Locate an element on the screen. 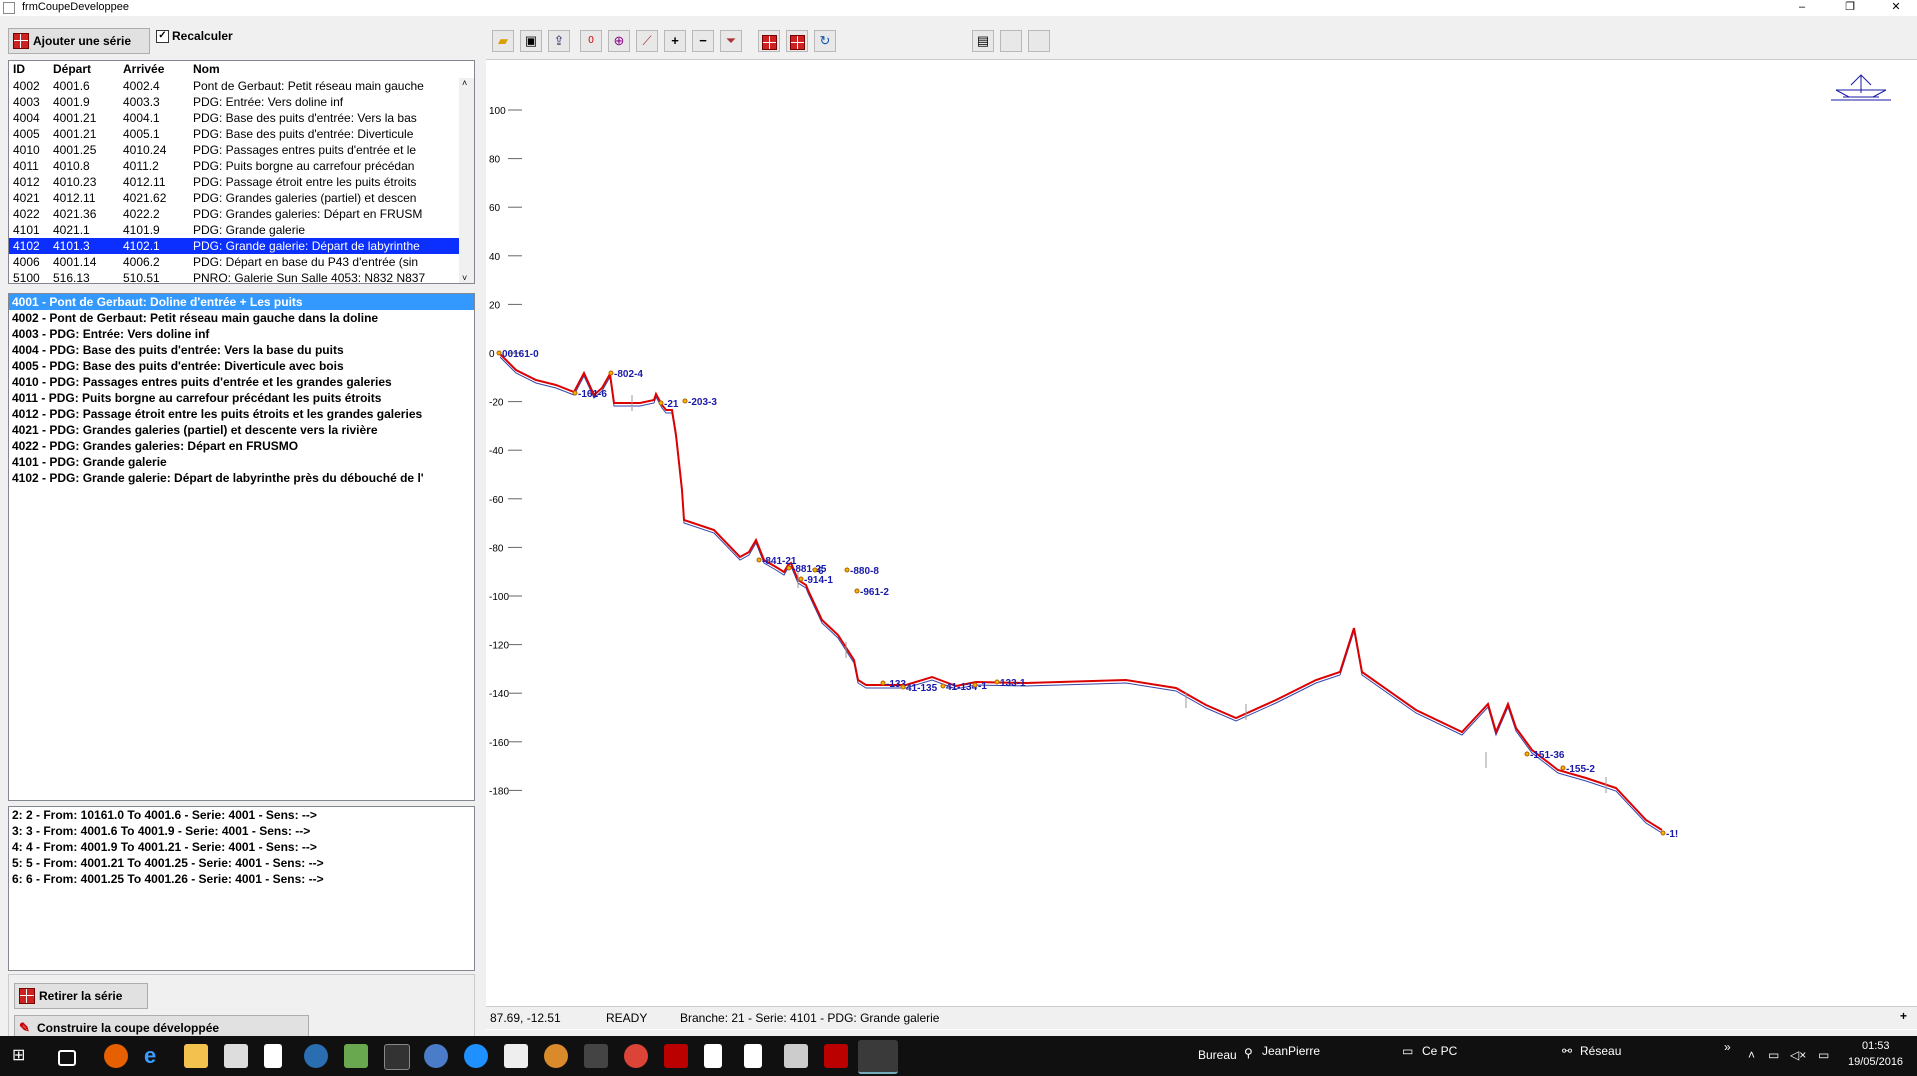  zero-icon: 0 is located at coordinates (591, 41).